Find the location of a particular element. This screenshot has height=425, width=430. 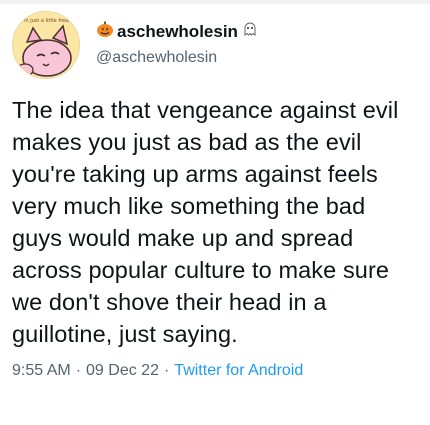

tweet-time: 9:55 AM is located at coordinates (41, 371).